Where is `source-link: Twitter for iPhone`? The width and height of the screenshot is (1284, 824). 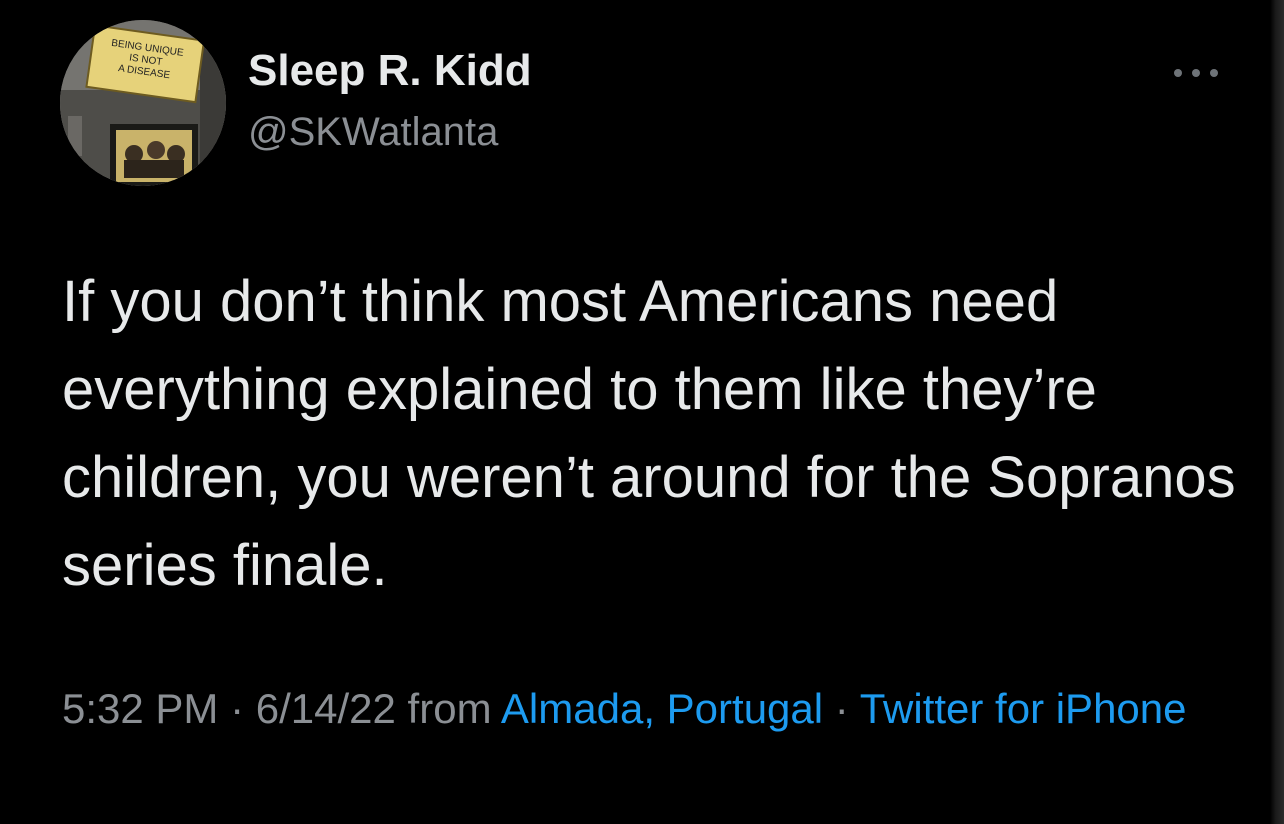 source-link: Twitter for iPhone is located at coordinates (1023, 708).